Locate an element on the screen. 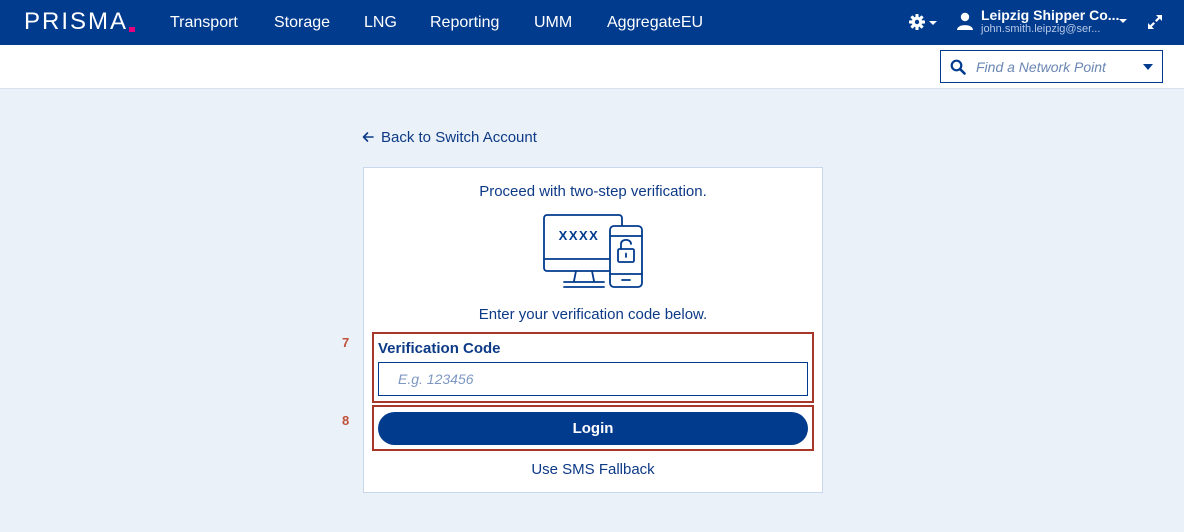 The height and width of the screenshot is (532, 1184). nav-reporting: Reporting is located at coordinates (464, 23).